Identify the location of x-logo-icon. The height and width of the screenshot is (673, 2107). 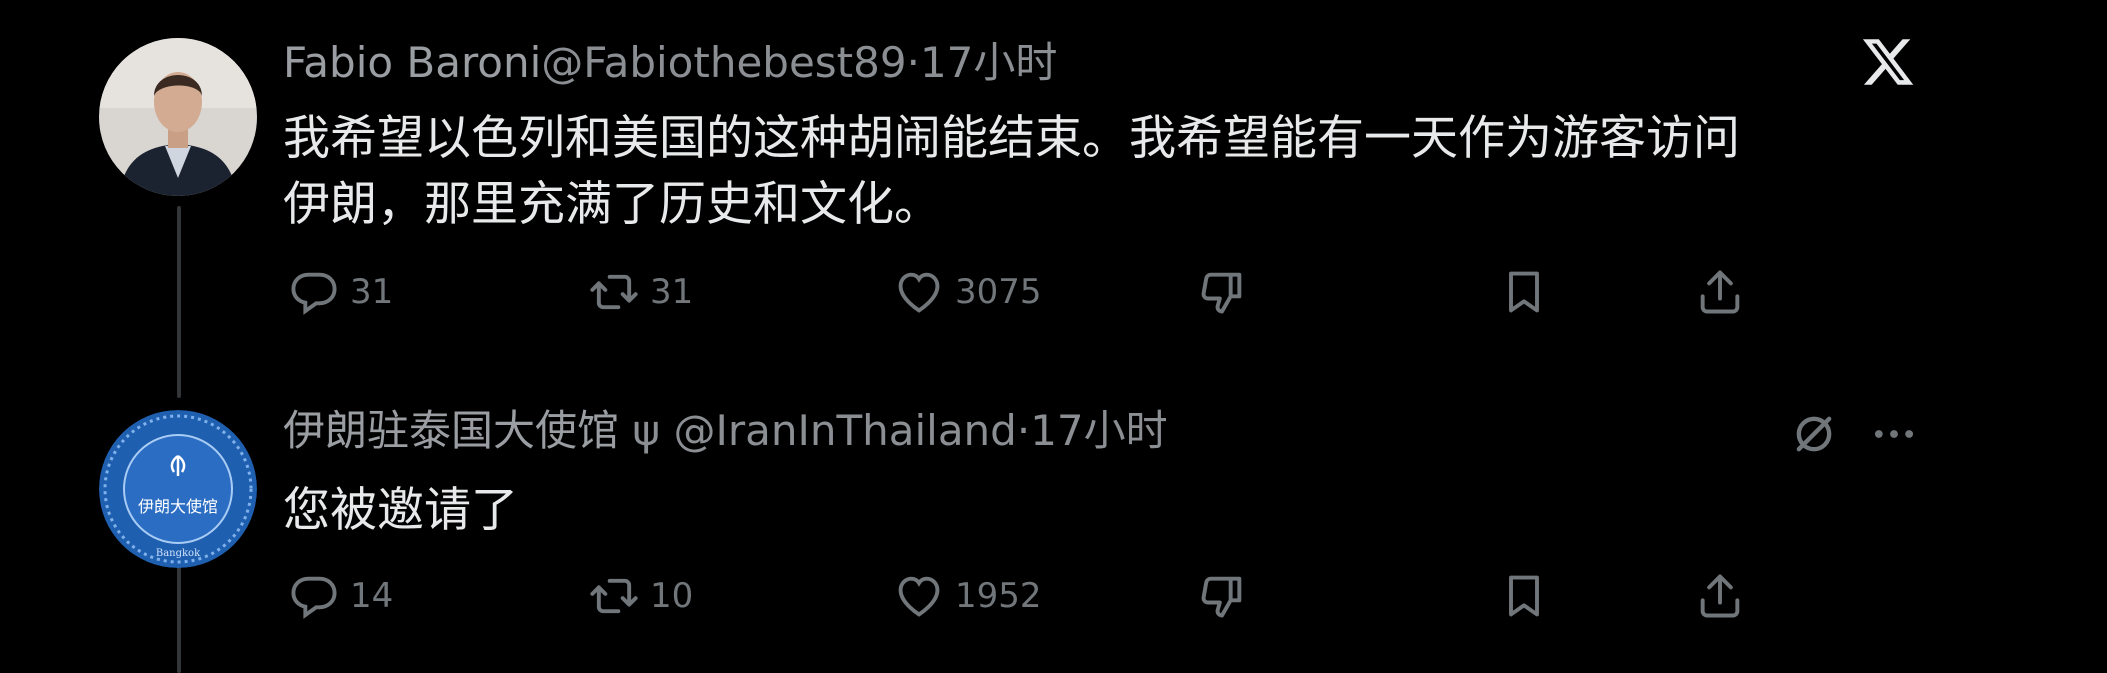
(1888, 62).